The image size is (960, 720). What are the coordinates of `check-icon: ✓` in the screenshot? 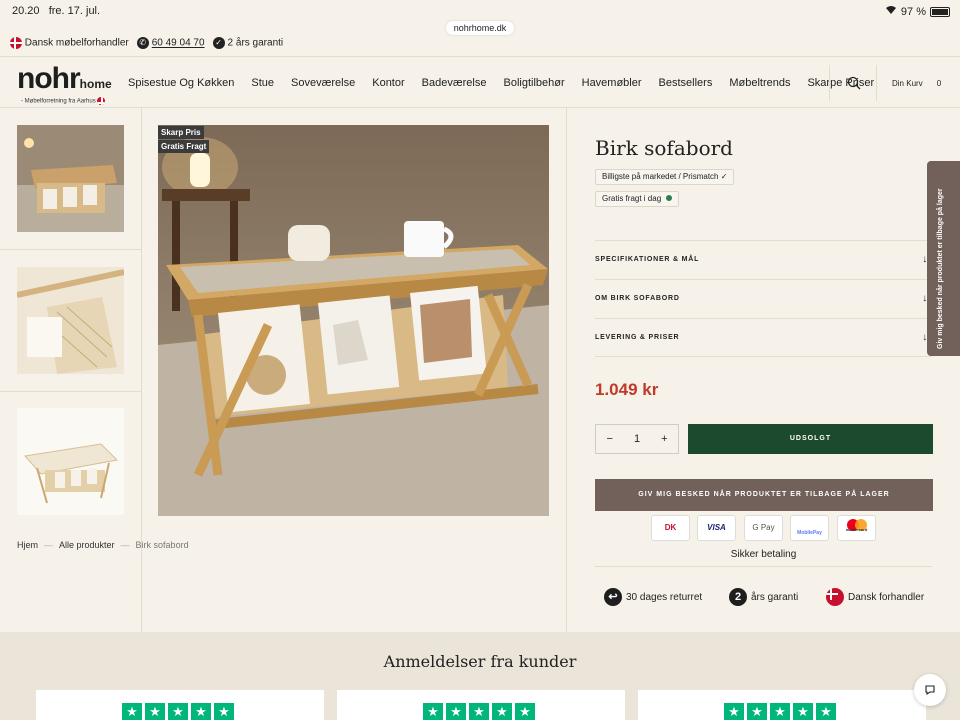 It's located at (218, 43).